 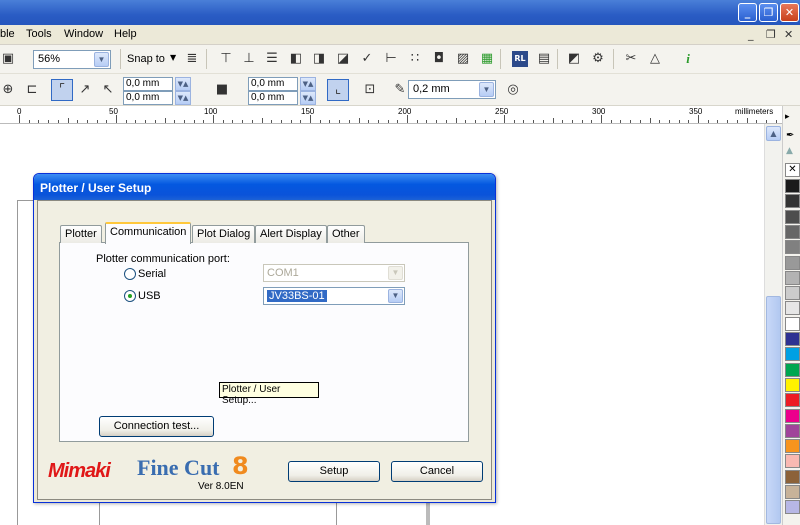 I want to click on scroll-up-icon: ▲, so click(x=773, y=133).